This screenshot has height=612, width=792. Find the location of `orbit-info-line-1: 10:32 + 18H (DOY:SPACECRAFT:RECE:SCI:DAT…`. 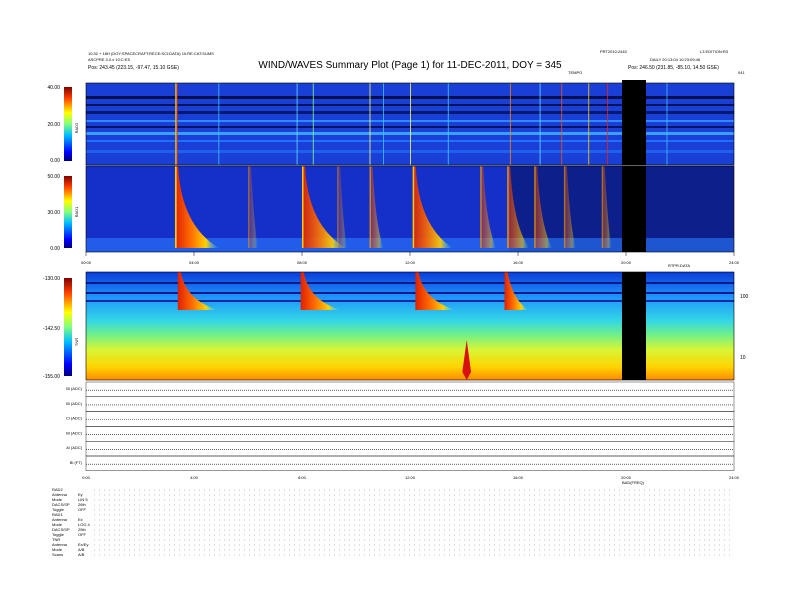

orbit-info-line-1: 10:32 + 18H (DOY:SPACECRAFT:RECE:SCI:DAT… is located at coordinates (151, 53).